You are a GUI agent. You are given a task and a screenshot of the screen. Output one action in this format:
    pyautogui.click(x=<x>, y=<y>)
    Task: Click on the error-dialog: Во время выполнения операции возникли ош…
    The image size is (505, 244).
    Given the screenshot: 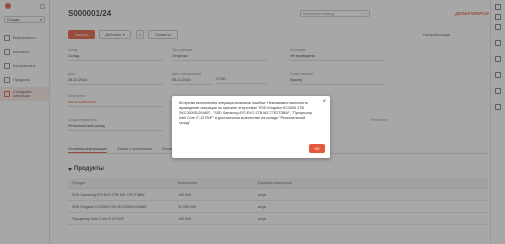 What is the action you would take?
    pyautogui.click(x=251, y=127)
    